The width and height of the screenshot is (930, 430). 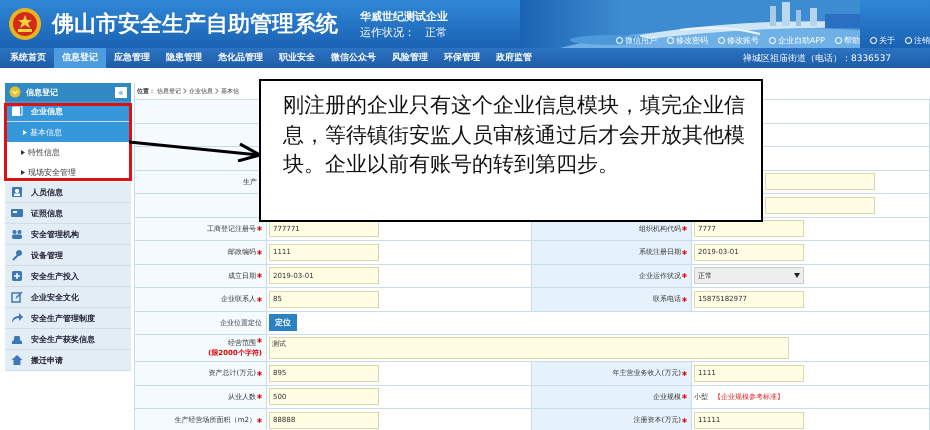 I want to click on sidebar-item: 安全生产管理制度, so click(x=68, y=318).